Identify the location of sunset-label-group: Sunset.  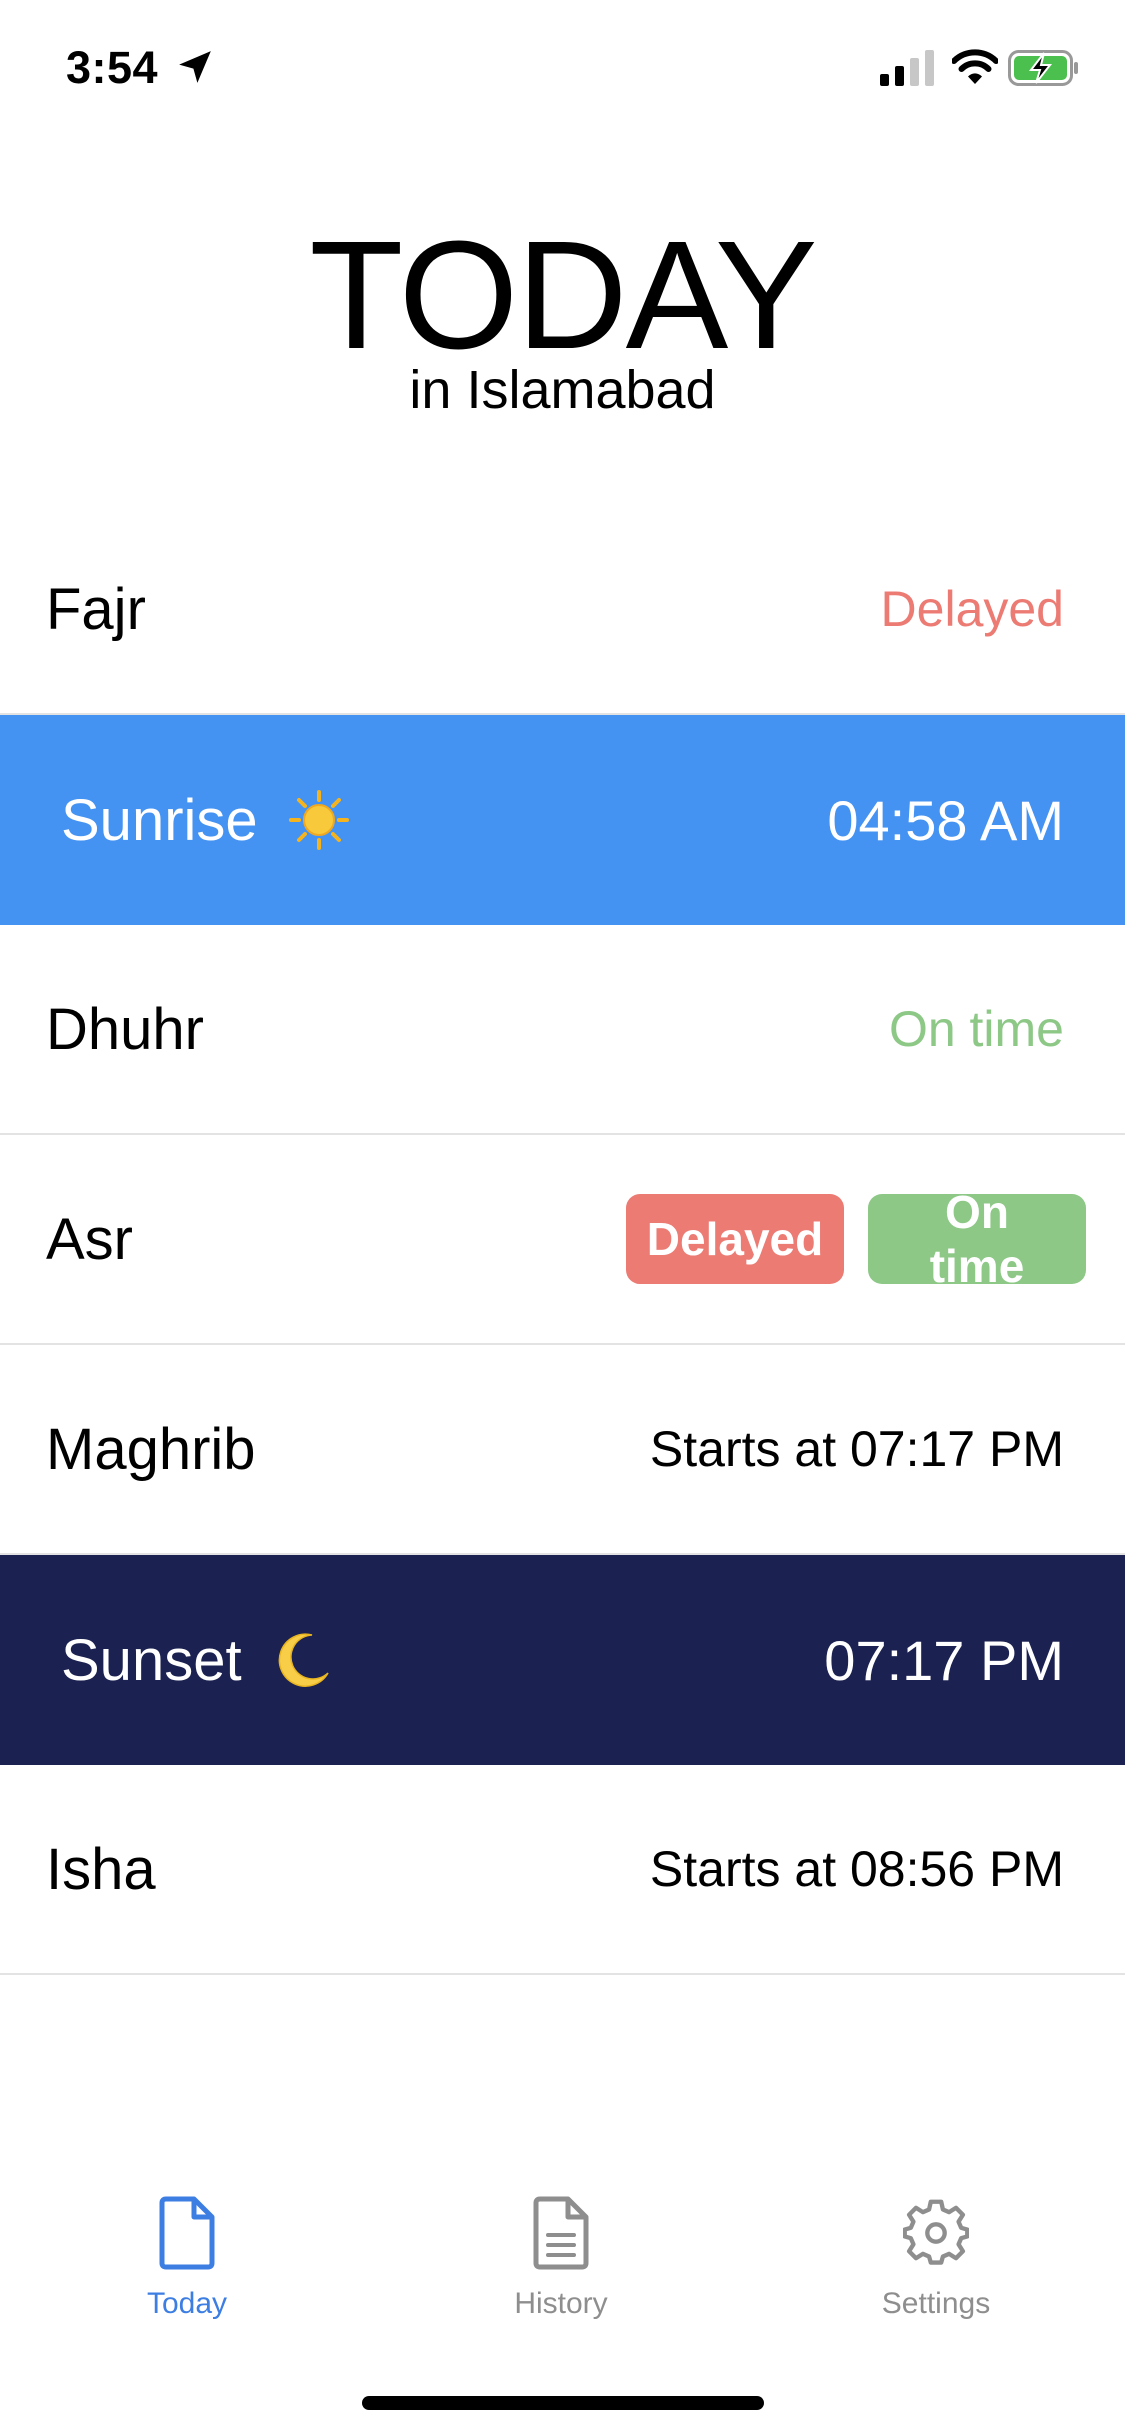
(197, 1660).